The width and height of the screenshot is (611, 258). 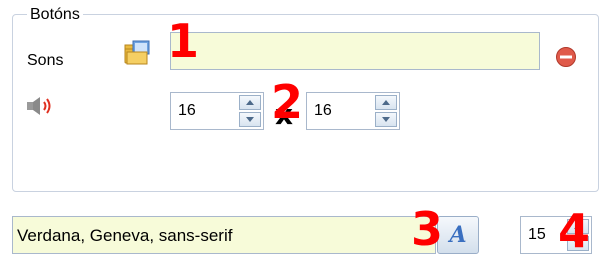 I want to click on font-size-value: 15, so click(x=537, y=234).